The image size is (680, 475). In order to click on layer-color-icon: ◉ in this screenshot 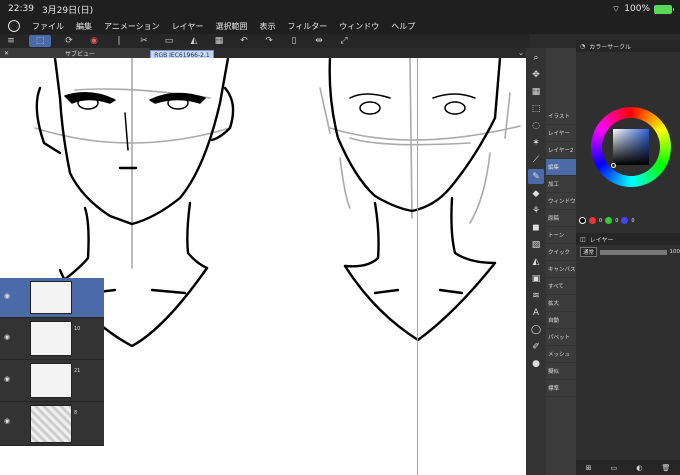, I will do `click(94, 41)`.